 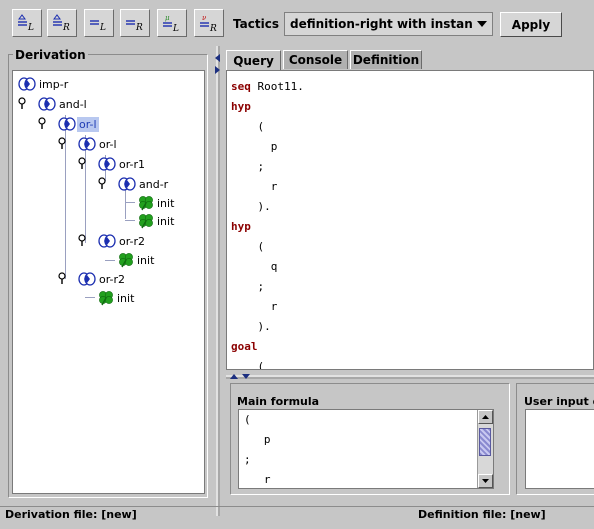 I want to click on tree-node: or-r1, so click(x=112, y=164).